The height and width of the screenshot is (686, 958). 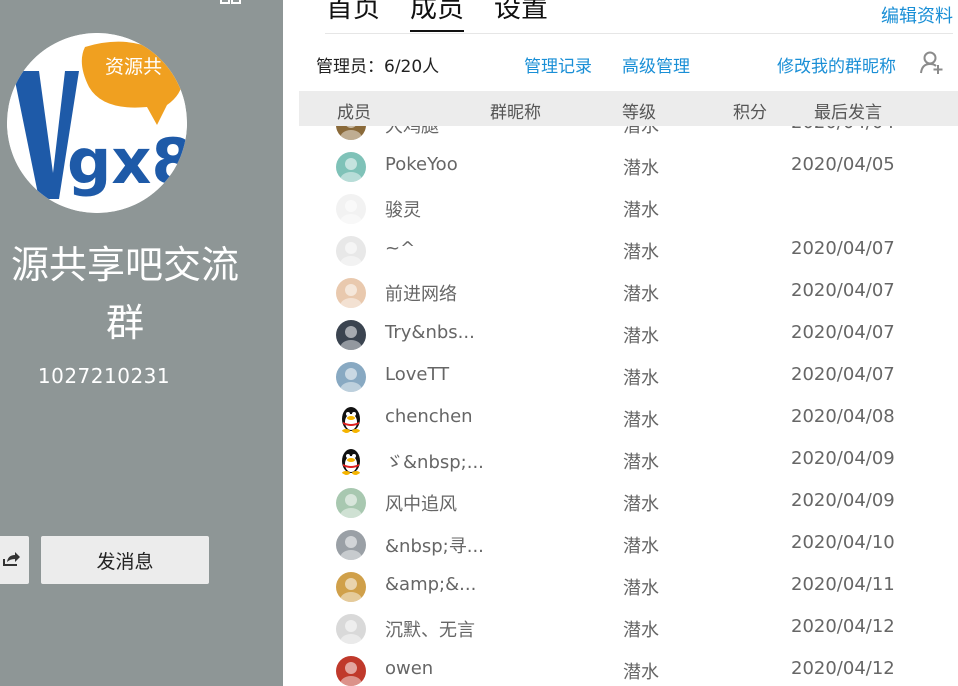 I want to click on member-nickname: PokeYoo, so click(x=421, y=164).